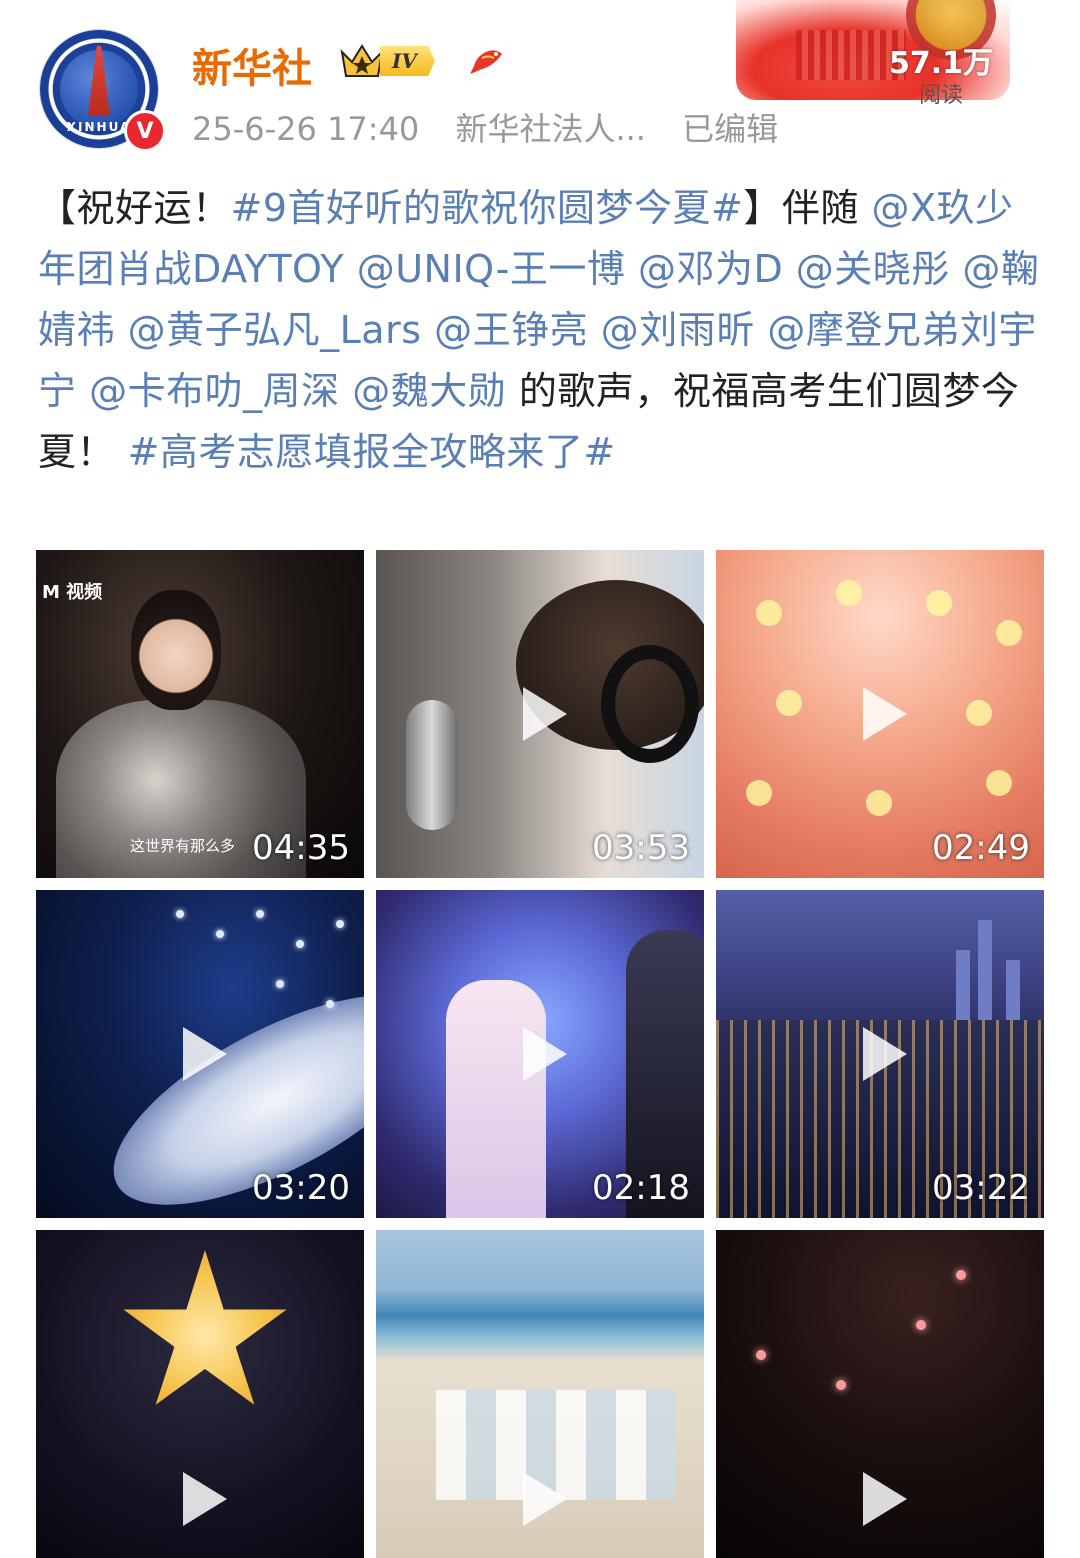  What do you see at coordinates (710, 269) in the screenshot?
I see `mention-link: @邓为D` at bounding box center [710, 269].